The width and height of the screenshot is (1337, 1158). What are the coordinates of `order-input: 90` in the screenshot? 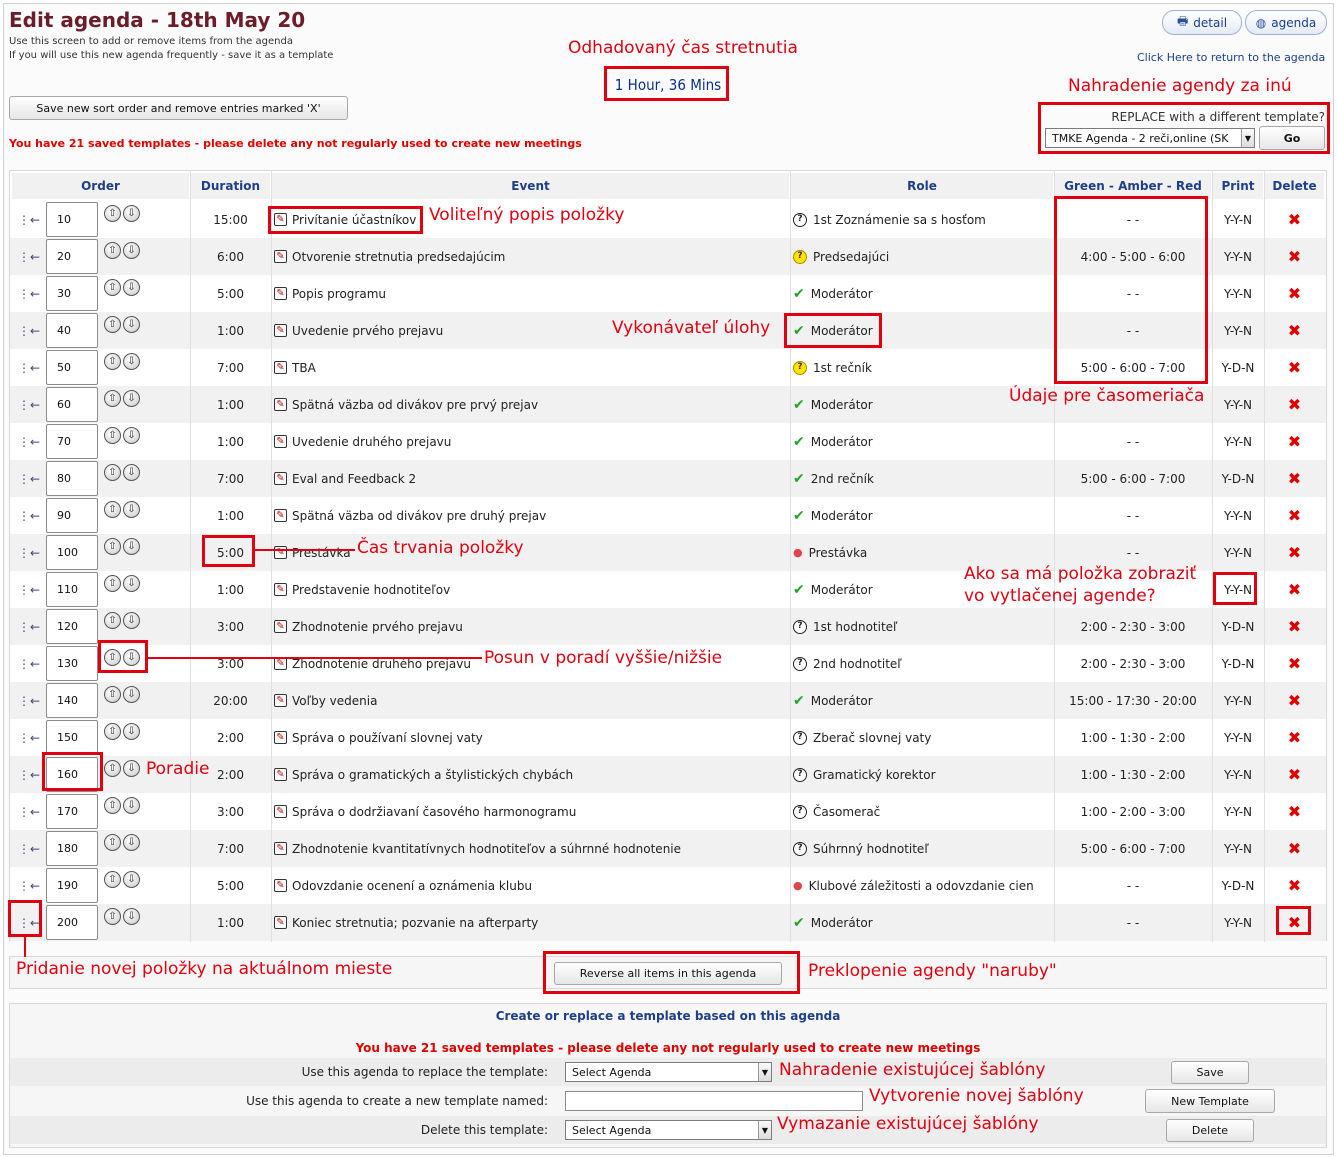 It's located at (72, 515).